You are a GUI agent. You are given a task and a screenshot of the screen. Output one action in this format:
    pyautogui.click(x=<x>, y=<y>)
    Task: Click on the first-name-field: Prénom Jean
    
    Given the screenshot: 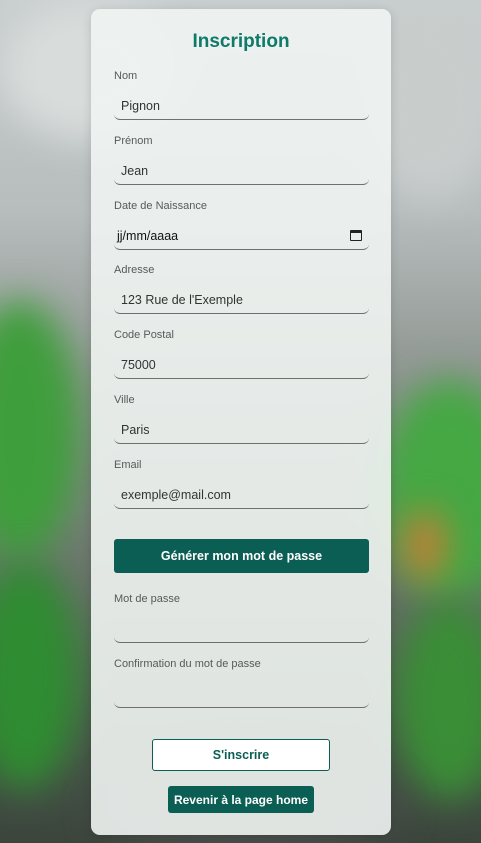 What is the action you would take?
    pyautogui.click(x=241, y=159)
    